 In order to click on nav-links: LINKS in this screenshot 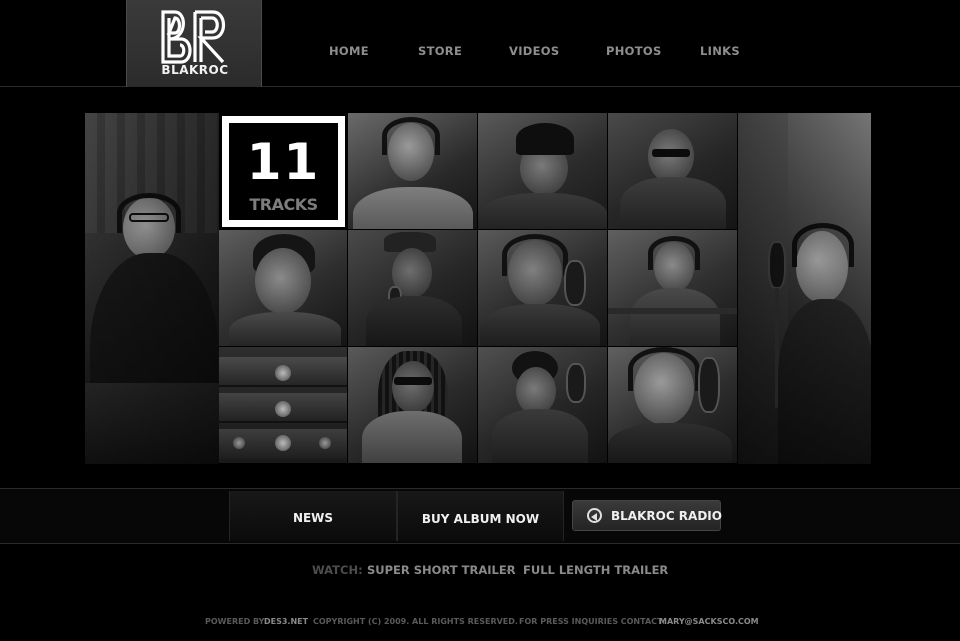, I will do `click(720, 51)`.